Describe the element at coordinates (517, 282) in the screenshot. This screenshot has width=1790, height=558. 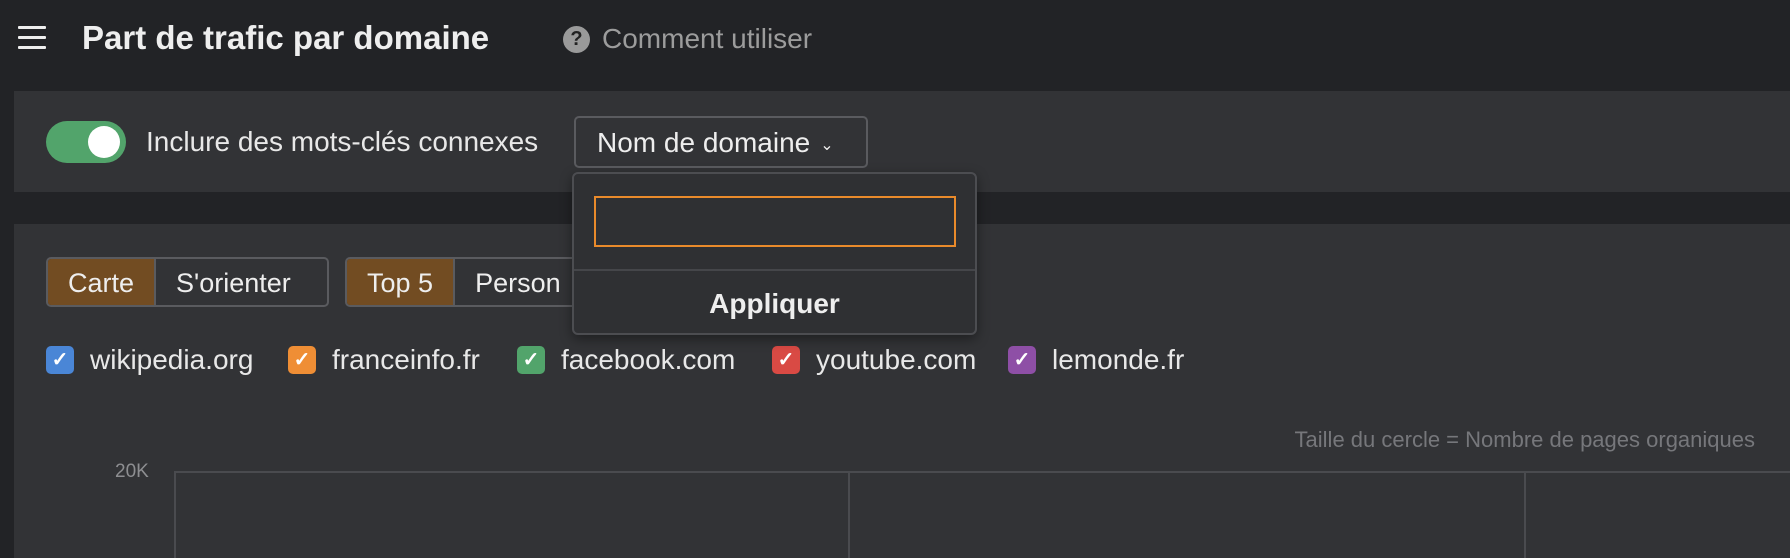
I see `tab-personnaliser: Person` at that location.